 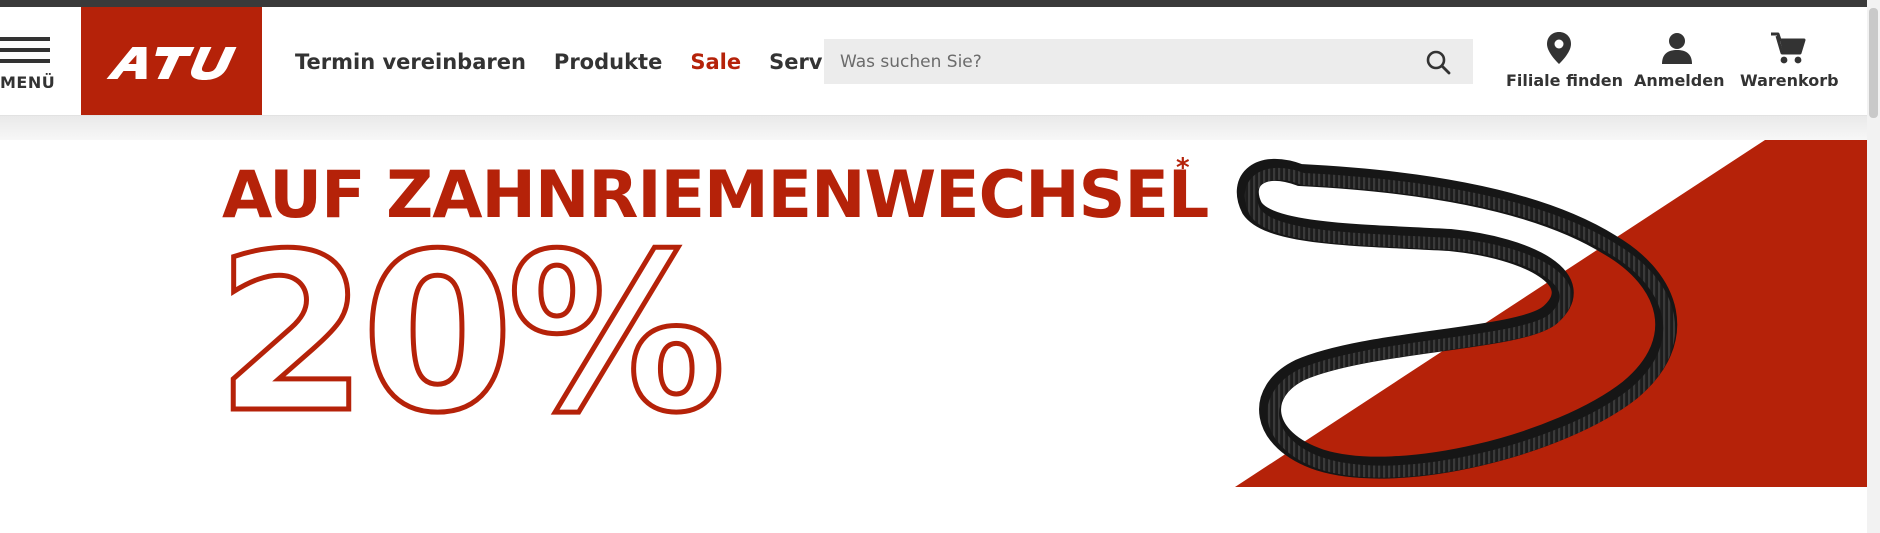 I want to click on atu-logo, so click(x=171, y=61).